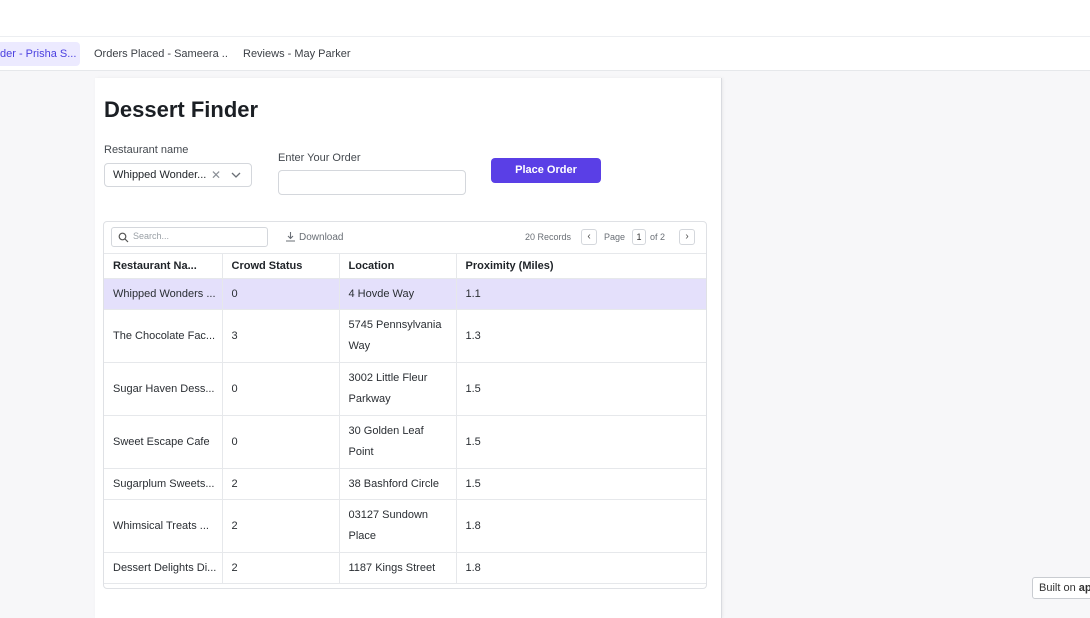 The height and width of the screenshot is (618, 1090). What do you see at coordinates (398, 442) in the screenshot?
I see `cell-location: 30 Golden Leaf Point` at bounding box center [398, 442].